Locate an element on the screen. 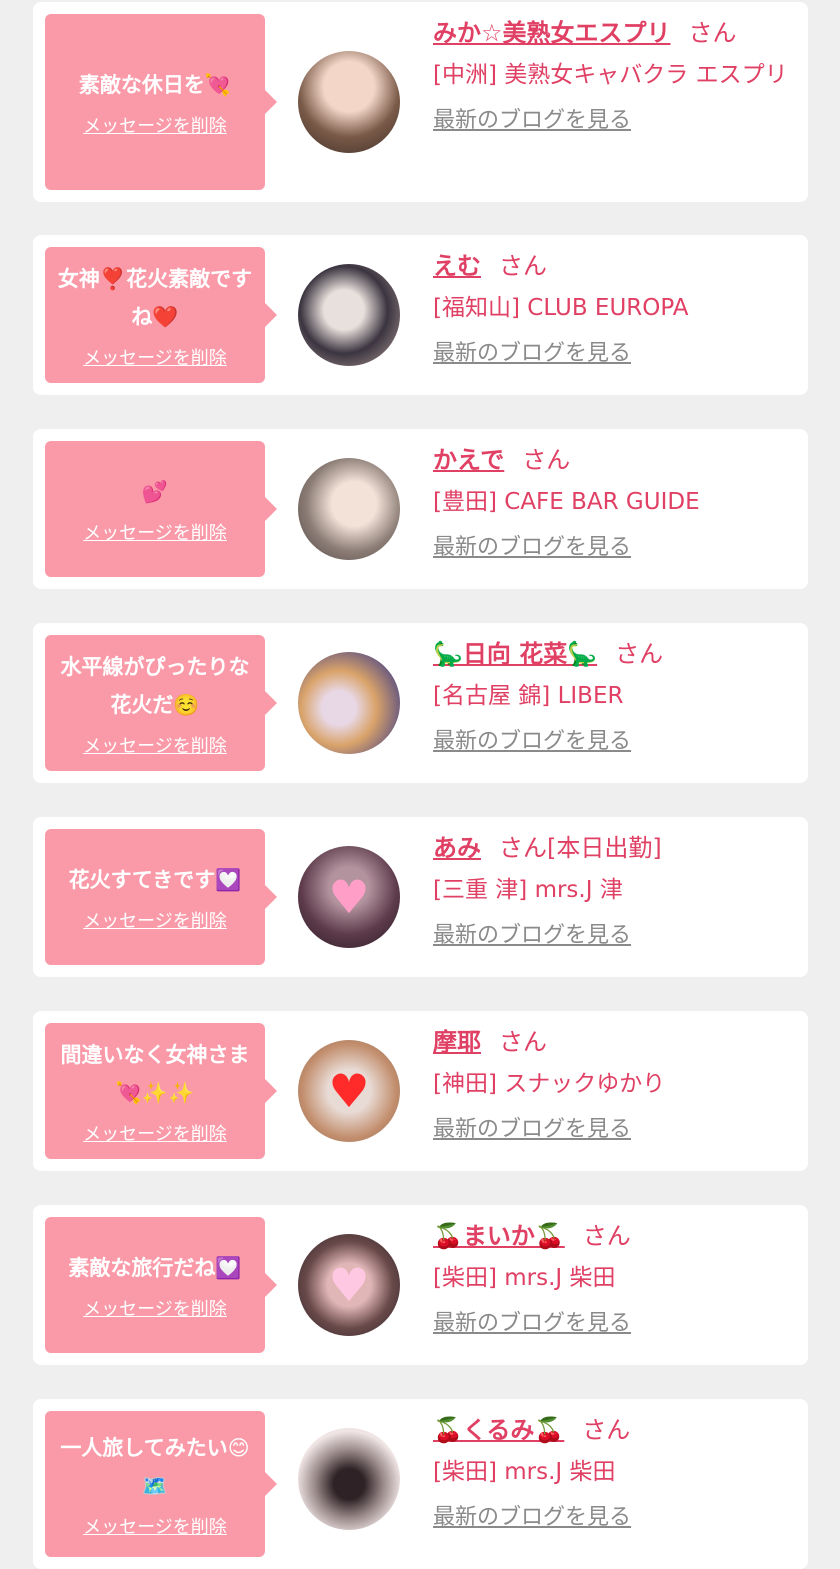 Image resolution: width=840 pixels, height=1569 pixels. cast-name-link: えむ is located at coordinates (457, 266).